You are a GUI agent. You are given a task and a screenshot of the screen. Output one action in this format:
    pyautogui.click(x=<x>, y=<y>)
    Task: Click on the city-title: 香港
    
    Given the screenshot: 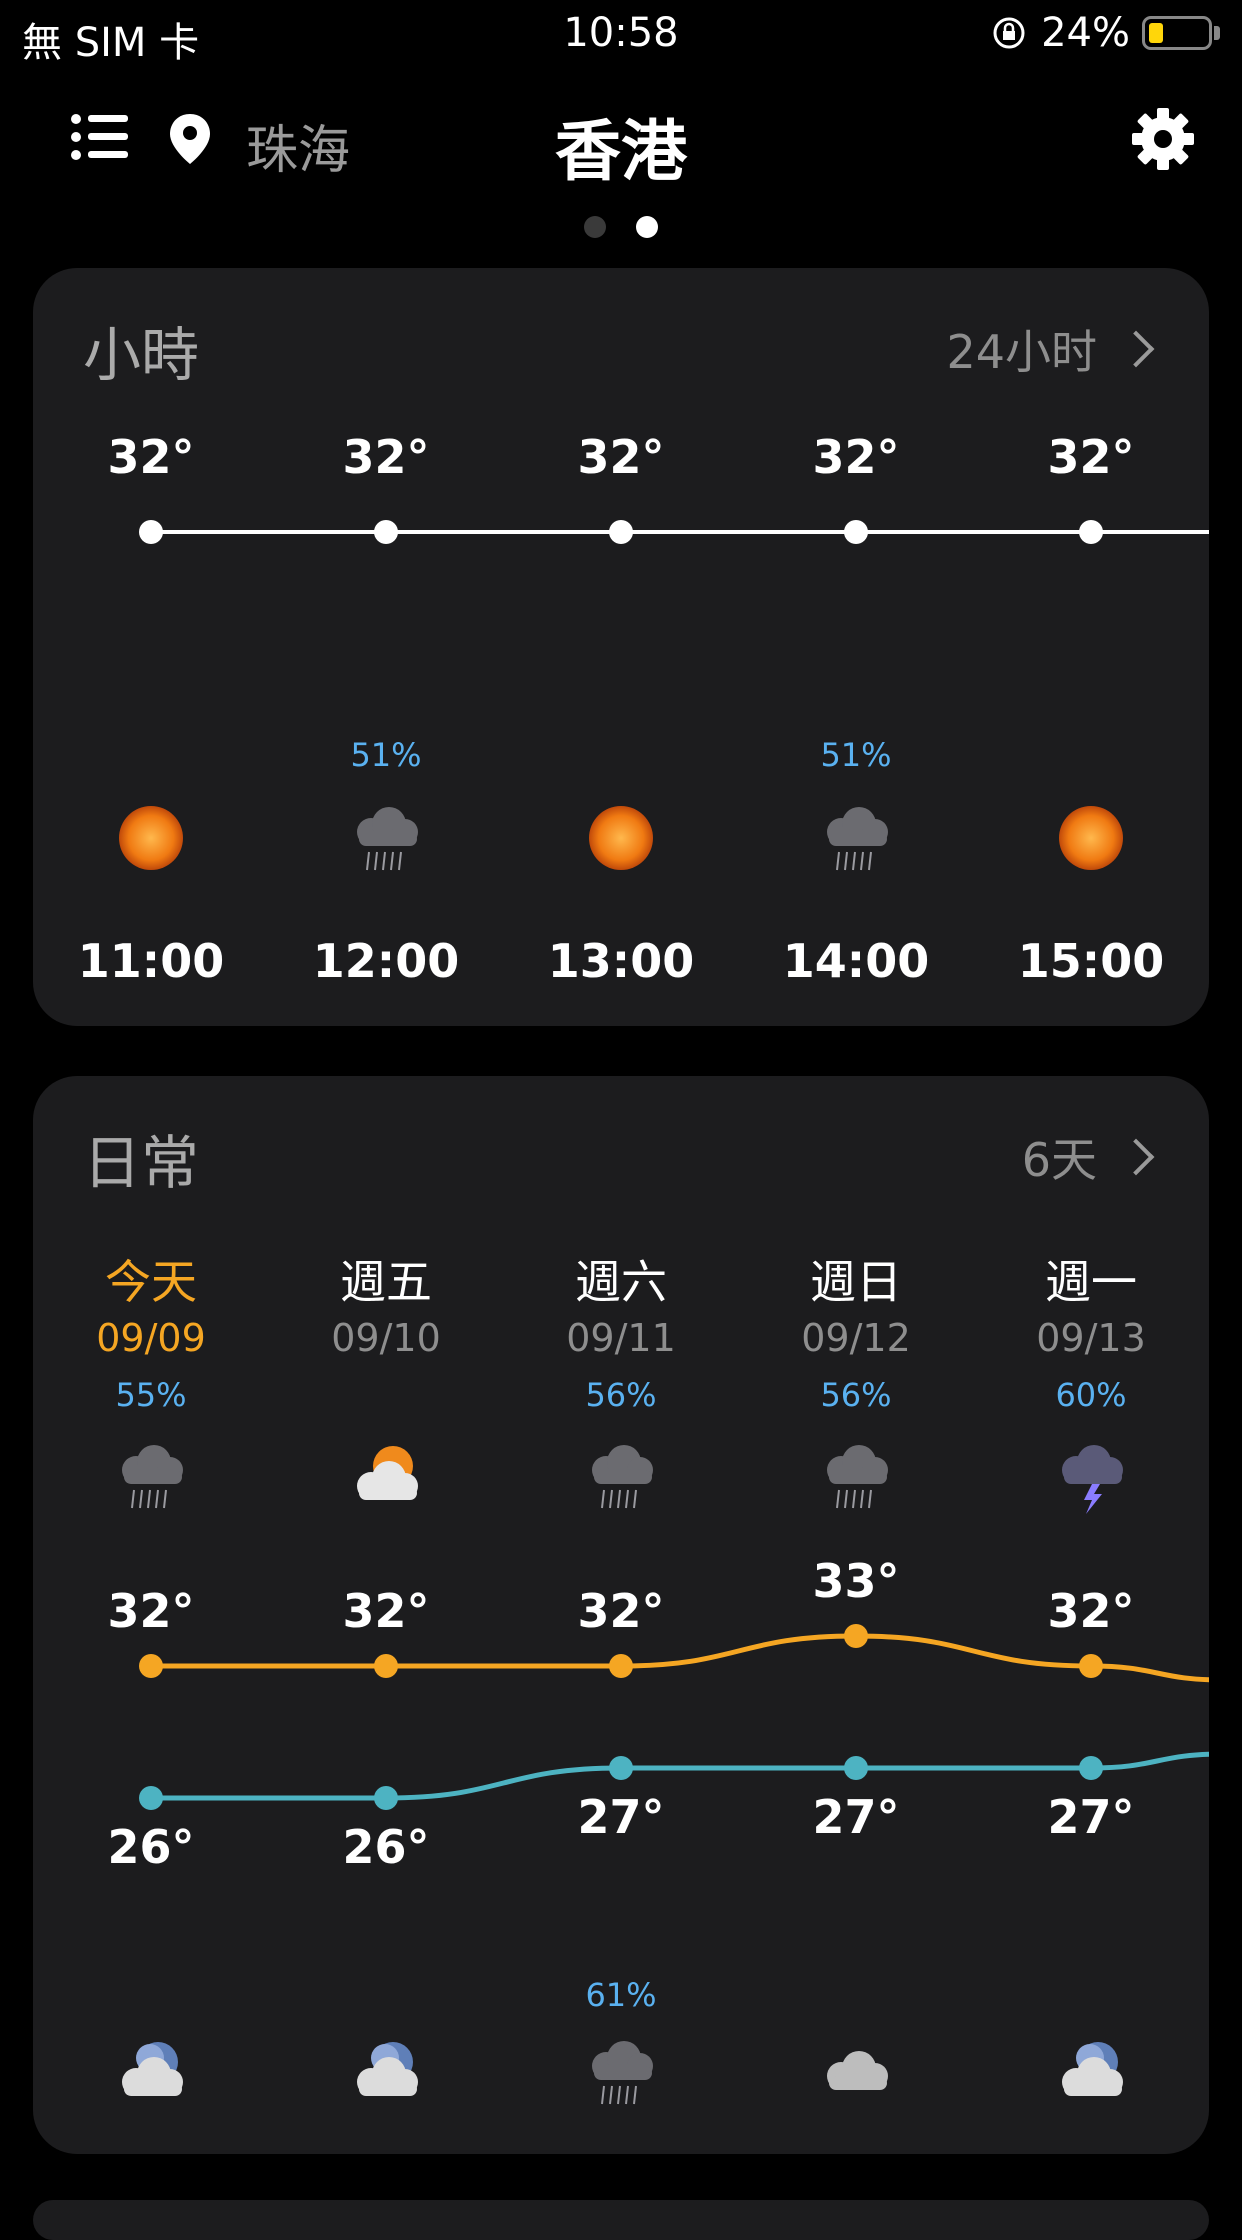 What is the action you would take?
    pyautogui.click(x=621, y=151)
    